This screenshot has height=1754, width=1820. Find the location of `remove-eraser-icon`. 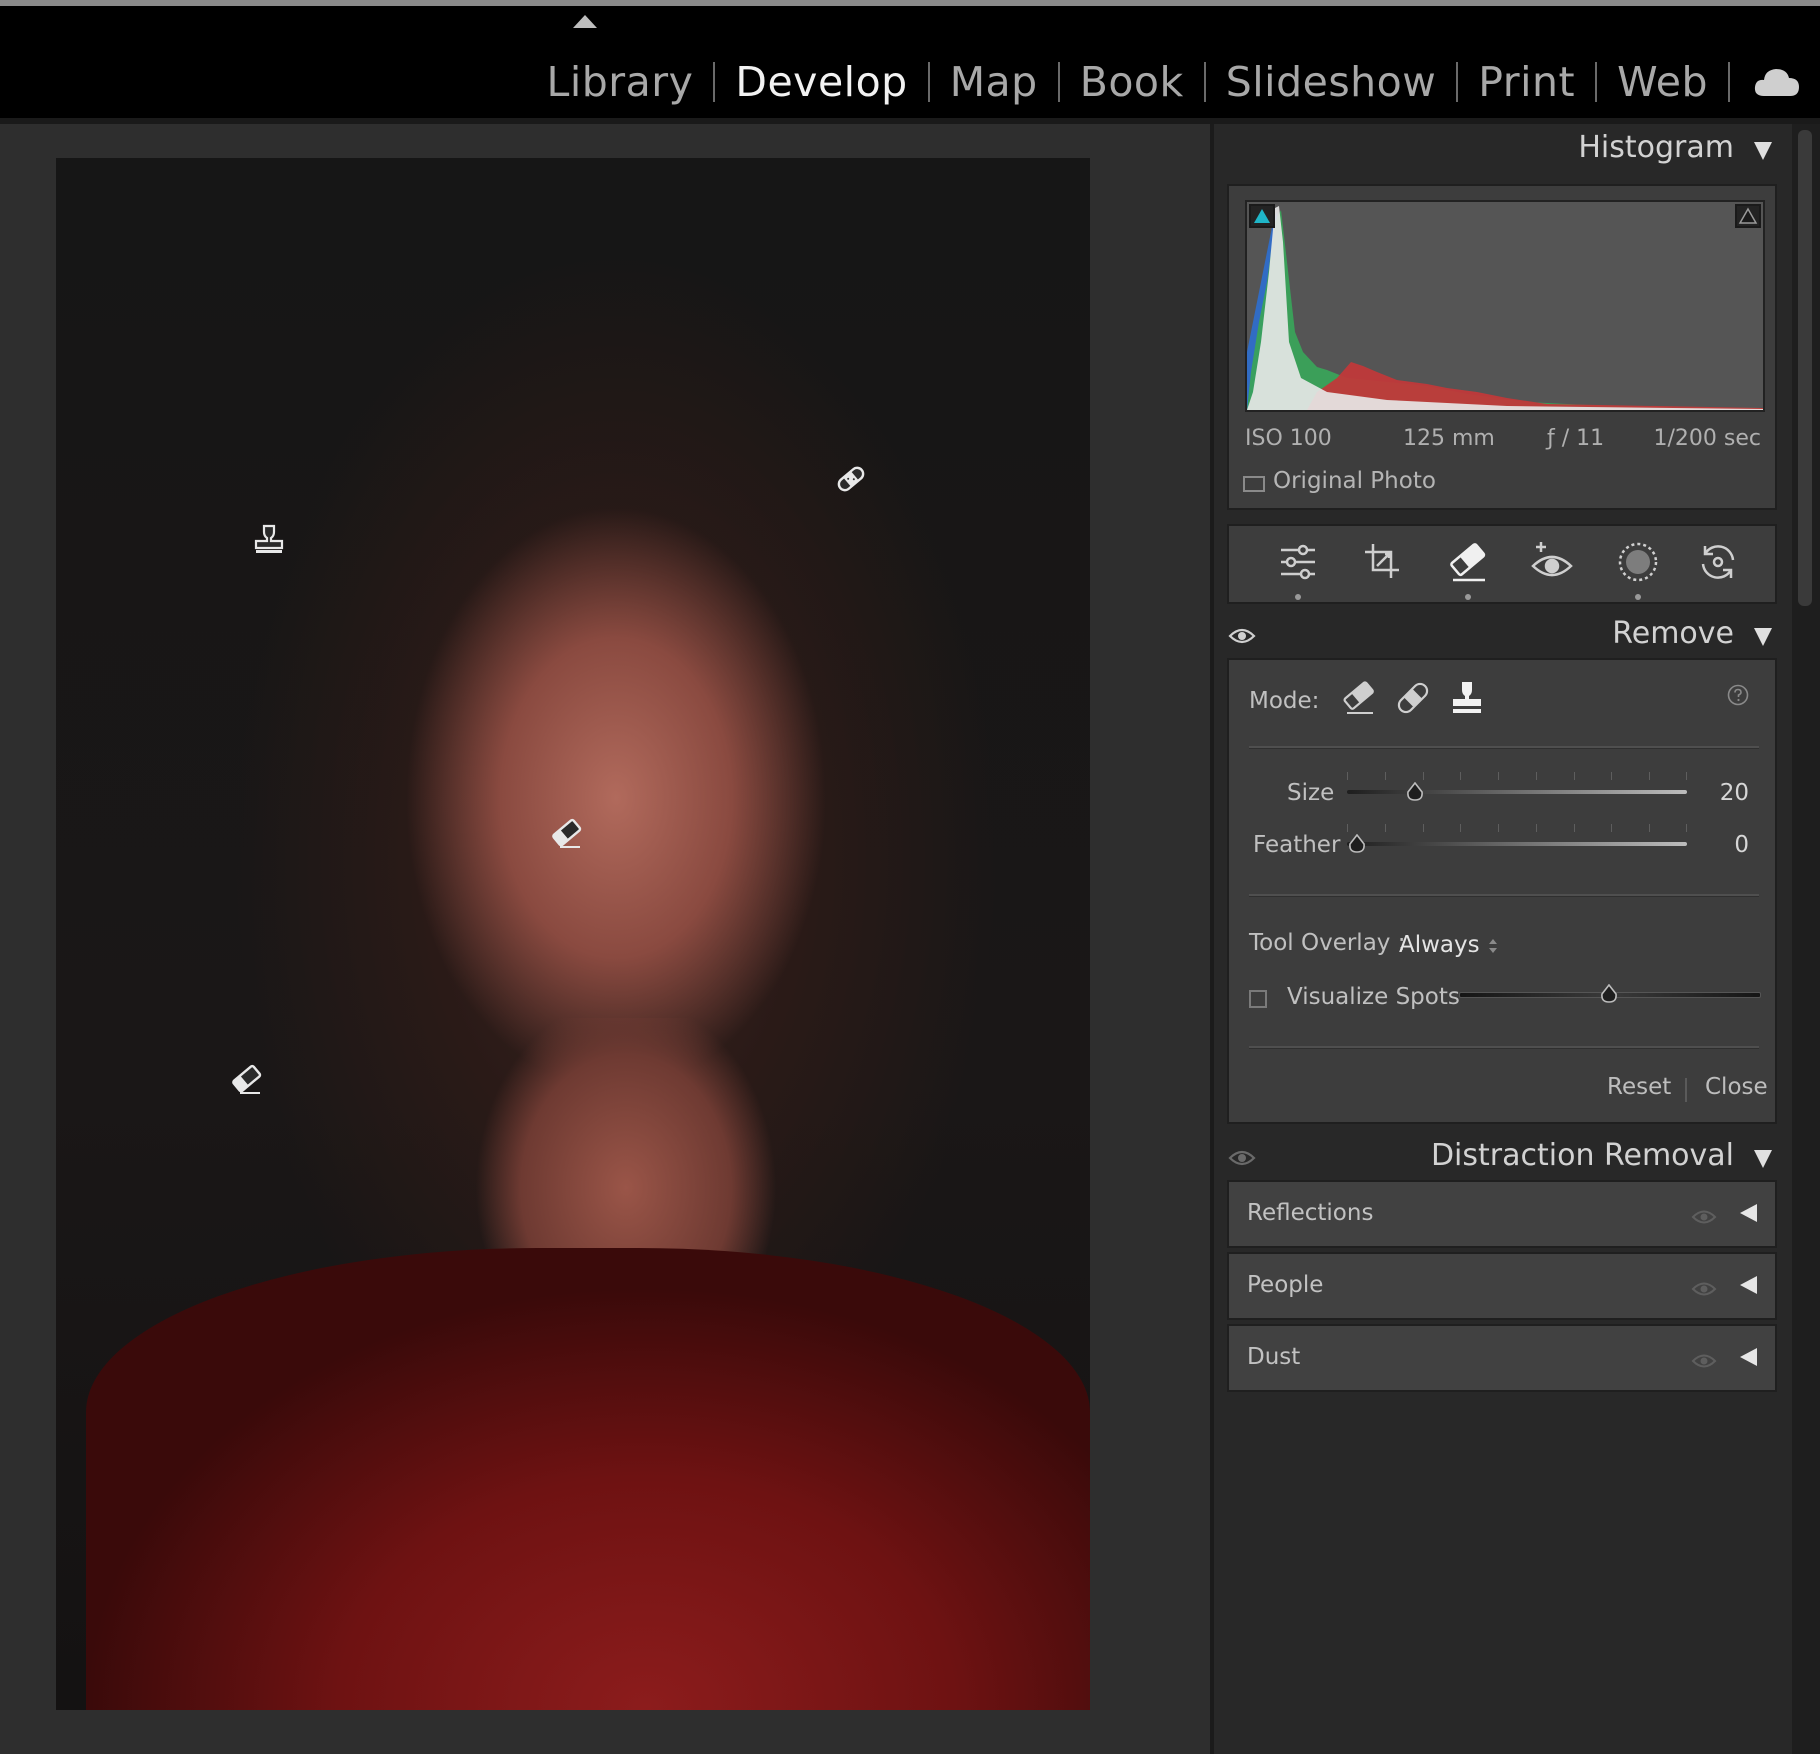

remove-eraser-icon is located at coordinates (1468, 562).